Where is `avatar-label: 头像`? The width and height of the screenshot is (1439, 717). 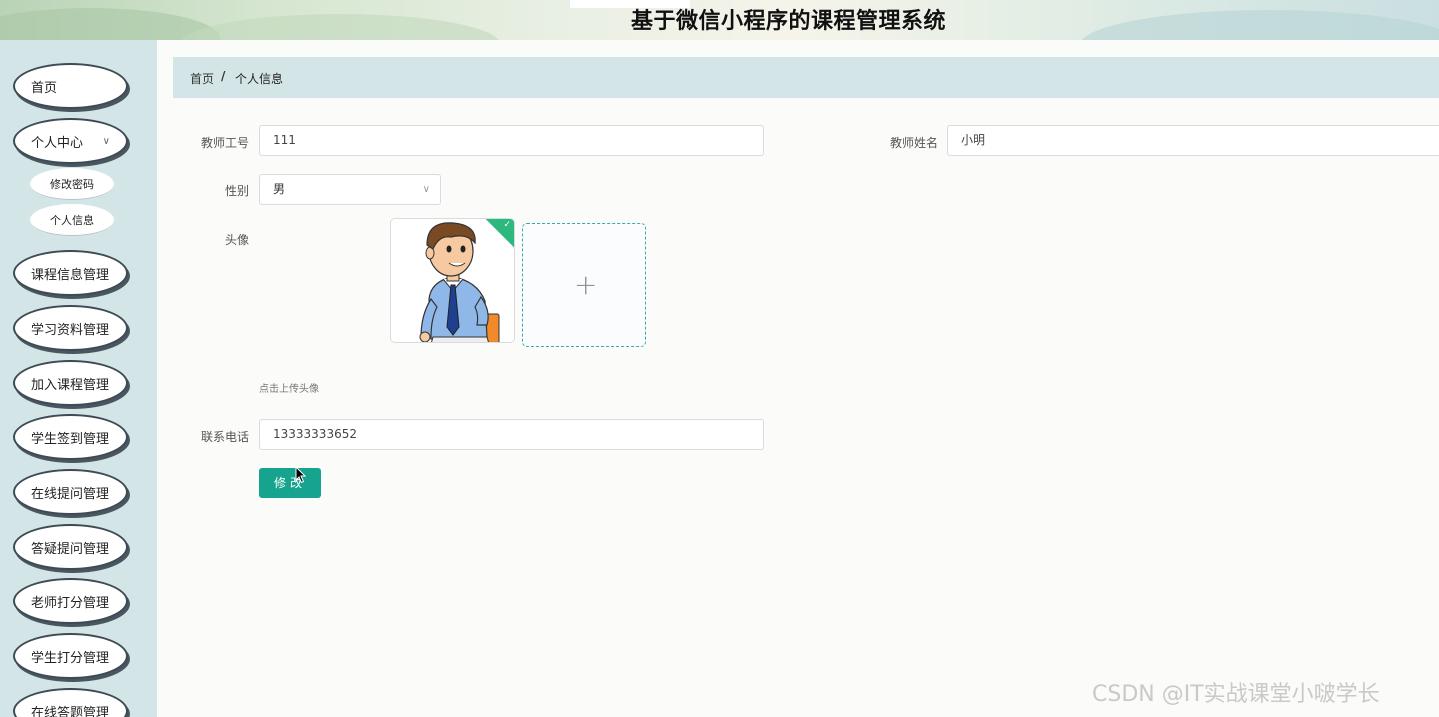
avatar-label: 头像 is located at coordinates (236, 240).